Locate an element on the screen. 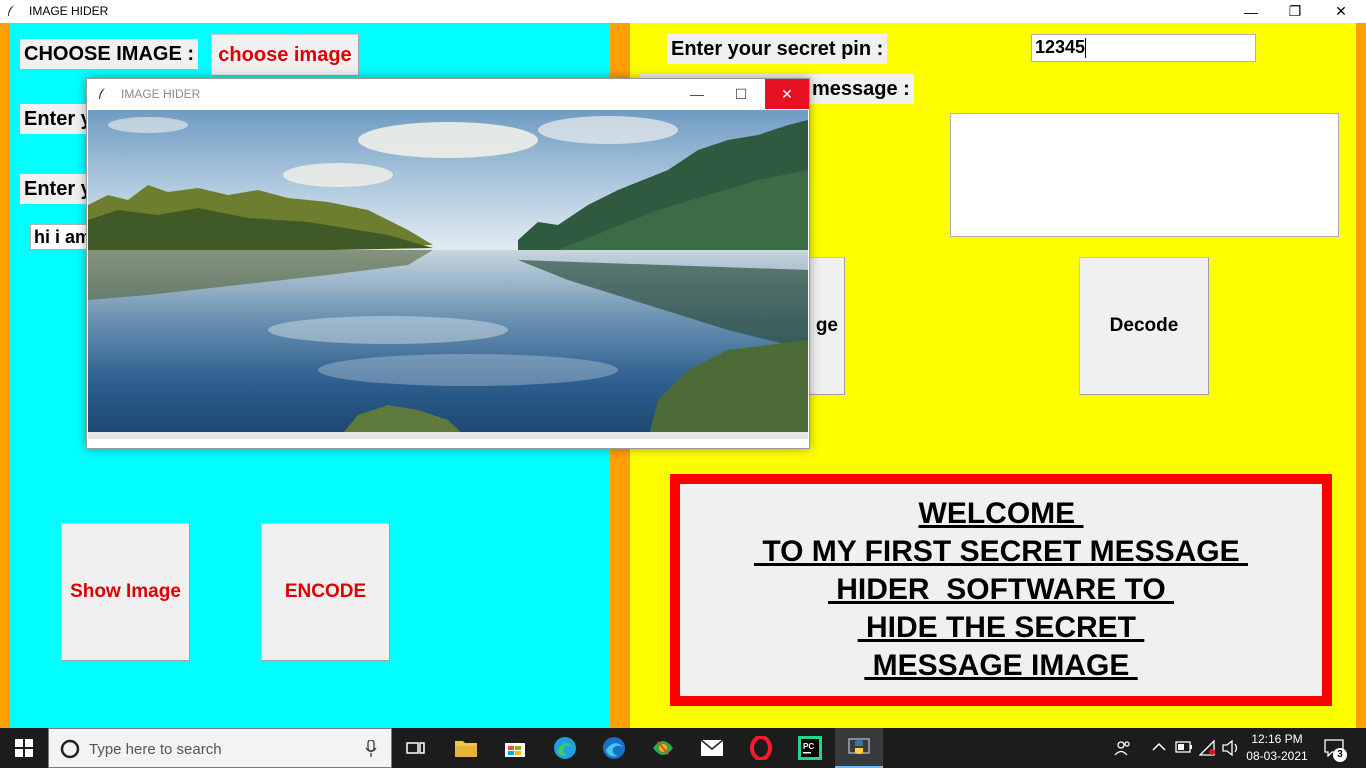  clock-time: 12:16 PM is located at coordinates (1277, 739).